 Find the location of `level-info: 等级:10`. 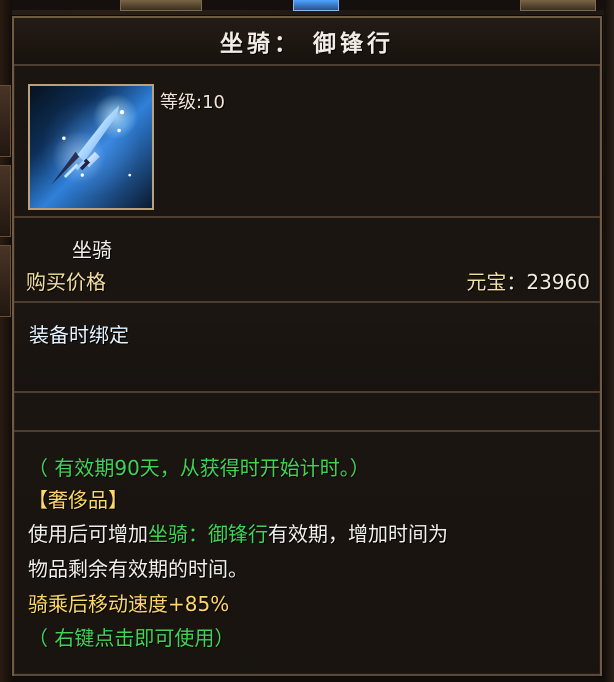

level-info: 等级:10 is located at coordinates (192, 101).